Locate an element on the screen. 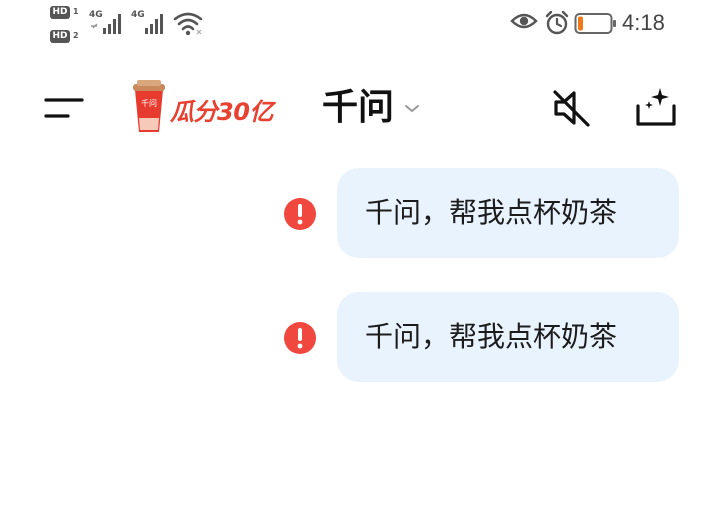  app-title: 千问 is located at coordinates (358, 107).